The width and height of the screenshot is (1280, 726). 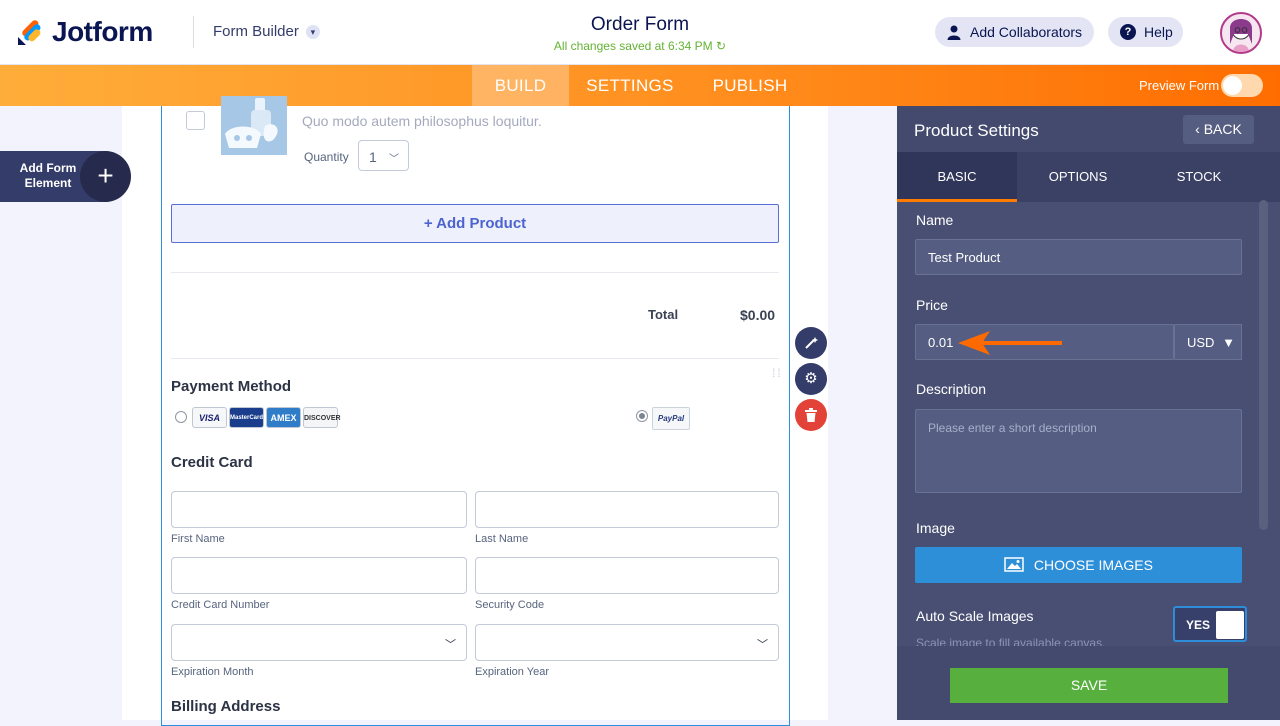 I want to click on tab-options: OPTIONS, so click(x=1078, y=177).